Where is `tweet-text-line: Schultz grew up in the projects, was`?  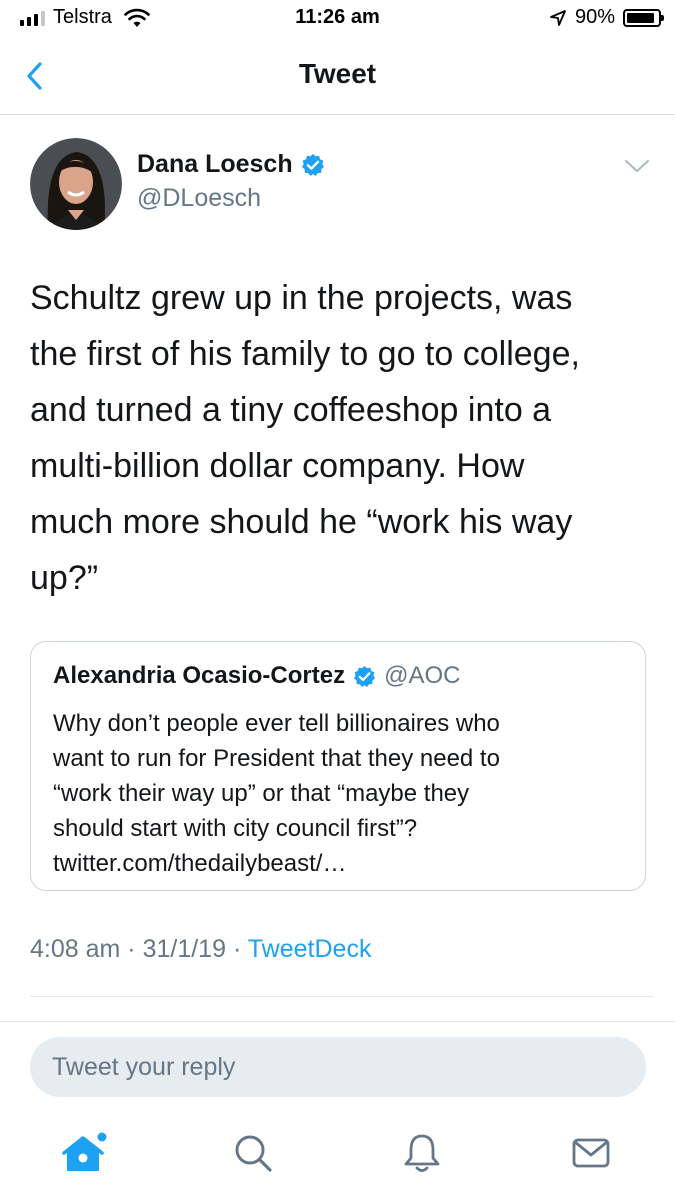
tweet-text-line: Schultz grew up in the projects, was is located at coordinates (301, 298).